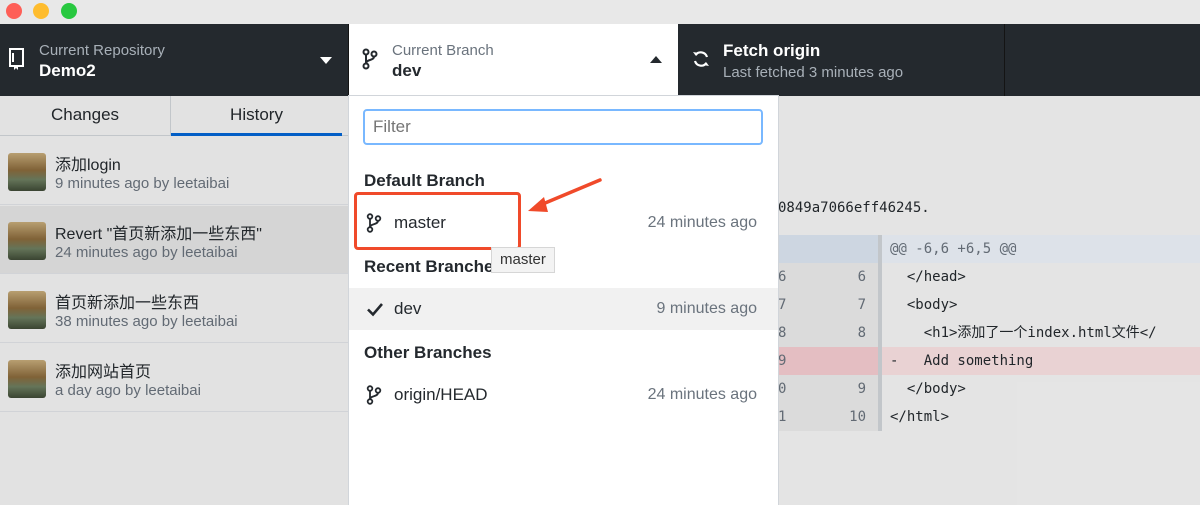 The image size is (1200, 505). What do you see at coordinates (563, 309) in the screenshot?
I see `branch-item-dev: dev 9 minutes ago` at bounding box center [563, 309].